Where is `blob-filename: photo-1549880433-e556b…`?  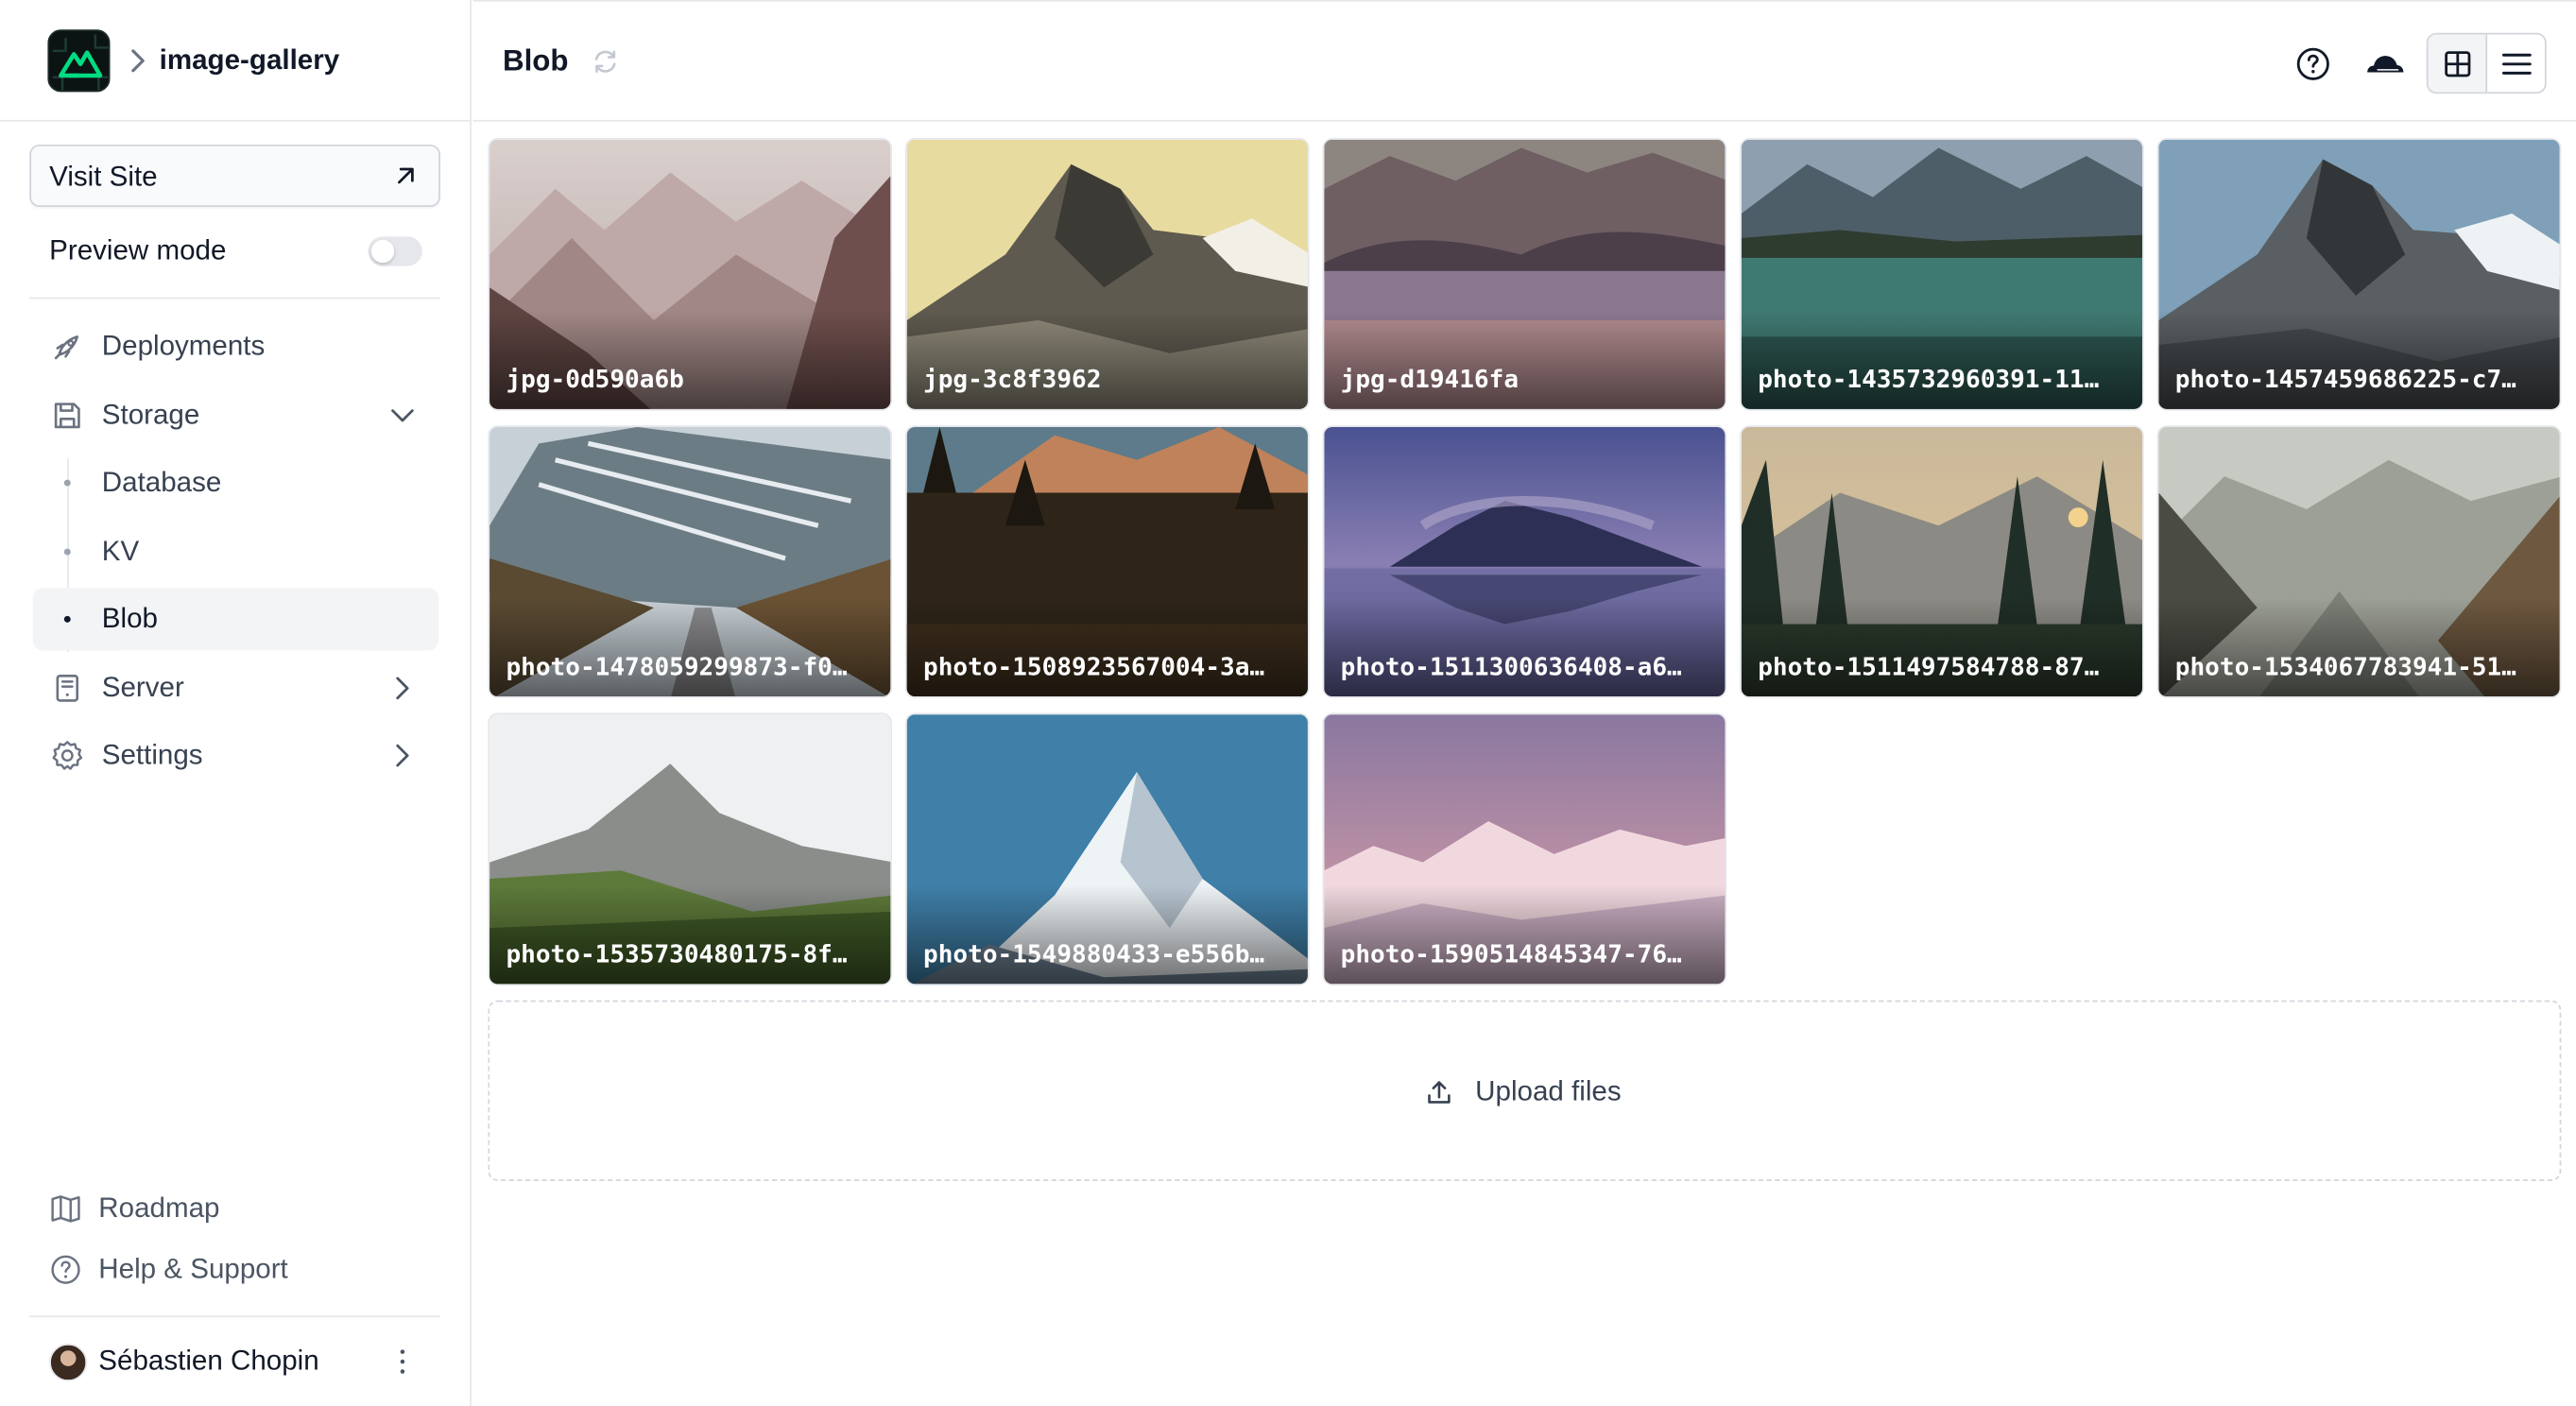
blob-filename: photo-1549880433-e556b… is located at coordinates (1094, 954).